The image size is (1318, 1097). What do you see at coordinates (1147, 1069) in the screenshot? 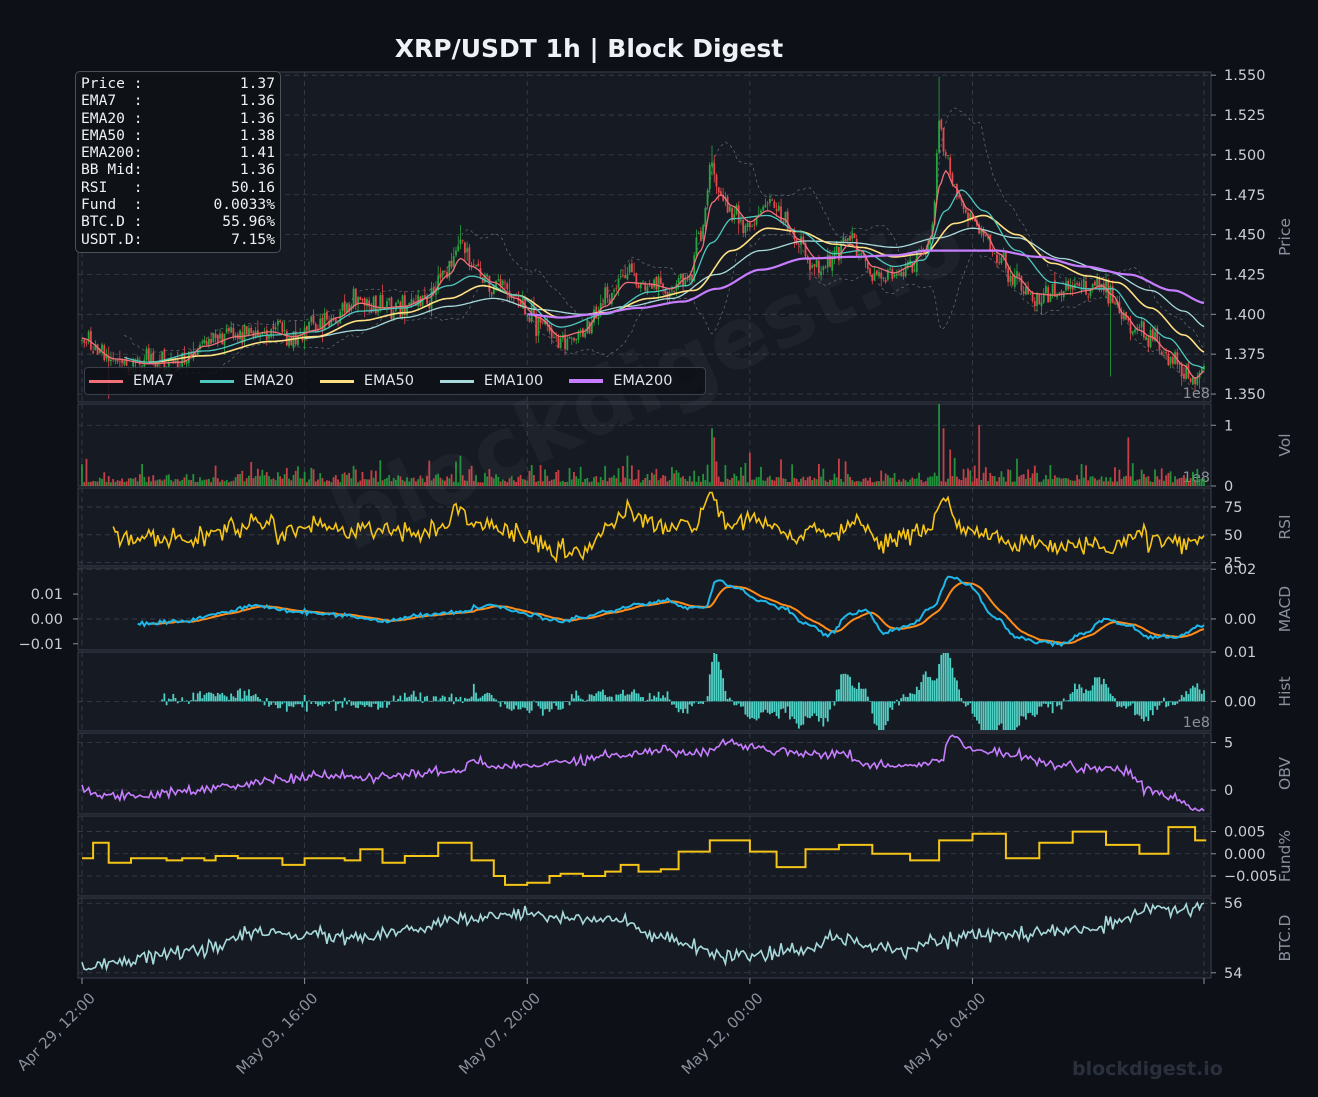
I see `footer-brand: blockdigest.io` at bounding box center [1147, 1069].